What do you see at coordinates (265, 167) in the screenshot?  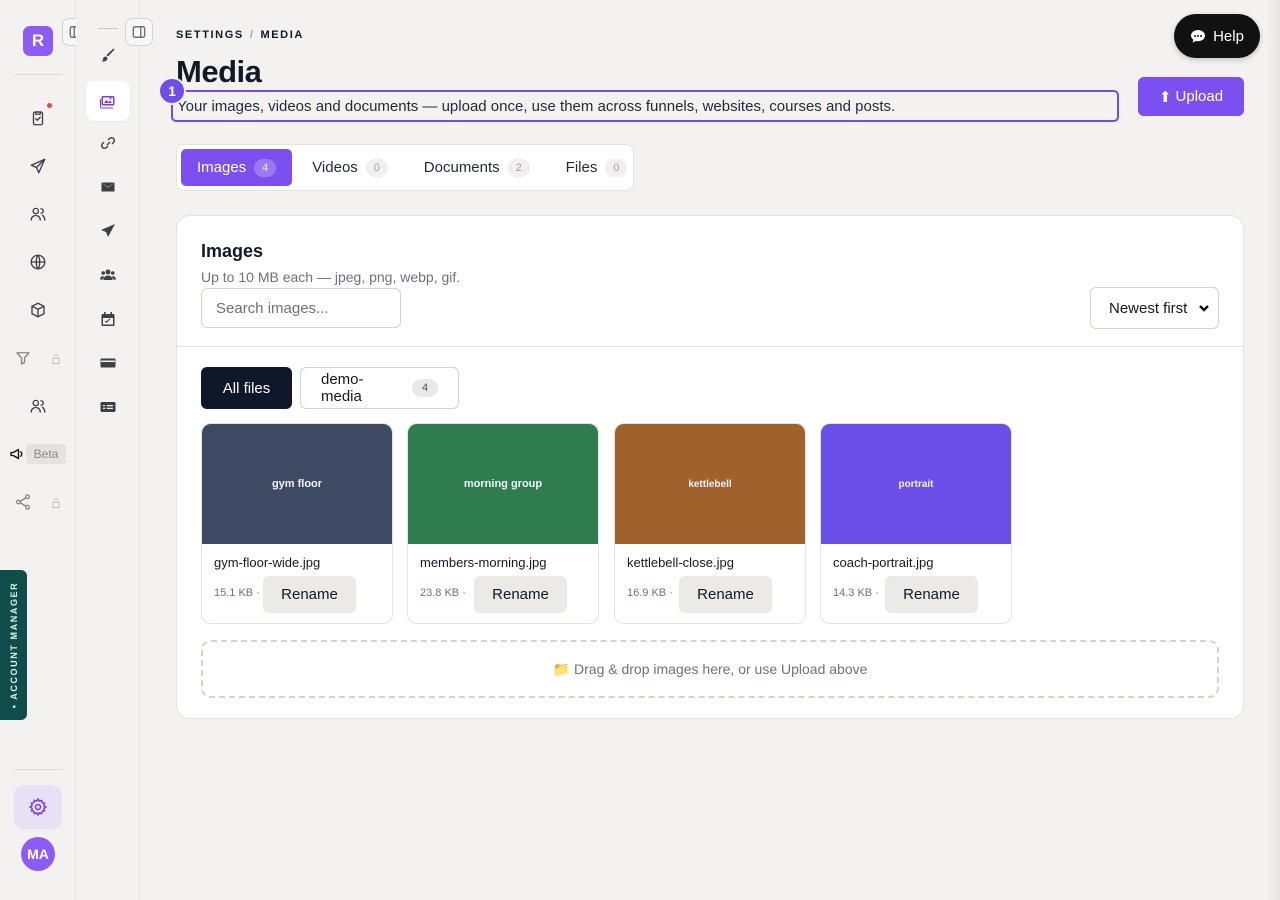 I see `tab-count: 4` at bounding box center [265, 167].